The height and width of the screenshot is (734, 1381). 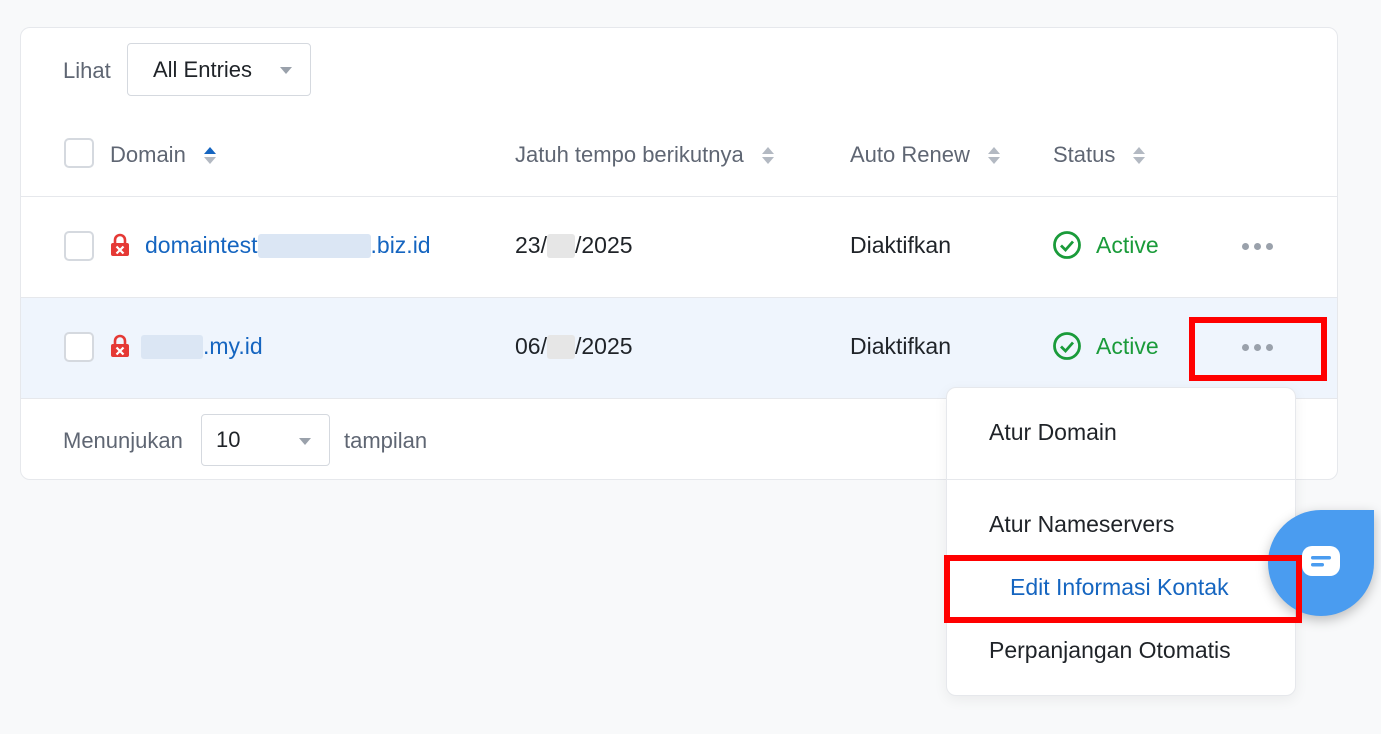 What do you see at coordinates (123, 440) in the screenshot?
I see `showing-label: Menunjukan` at bounding box center [123, 440].